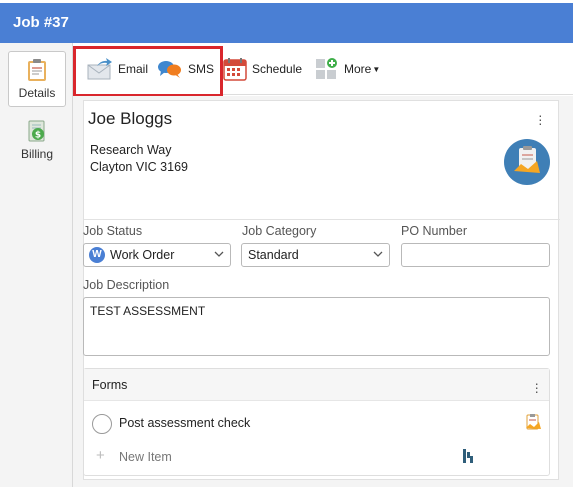  What do you see at coordinates (326, 68) in the screenshot?
I see `apps-plus-icon` at bounding box center [326, 68].